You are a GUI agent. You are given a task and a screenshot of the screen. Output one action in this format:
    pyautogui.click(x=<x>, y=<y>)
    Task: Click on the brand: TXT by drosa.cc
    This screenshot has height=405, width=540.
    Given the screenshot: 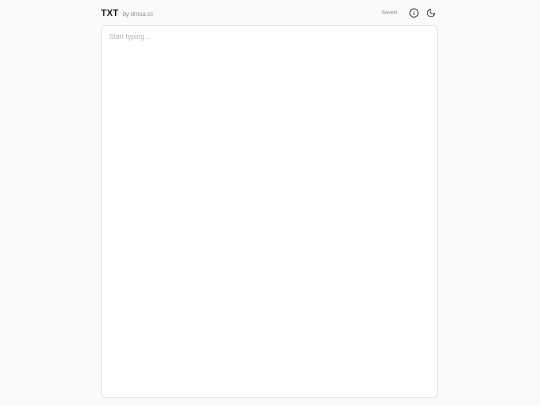 What is the action you would take?
    pyautogui.click(x=127, y=13)
    